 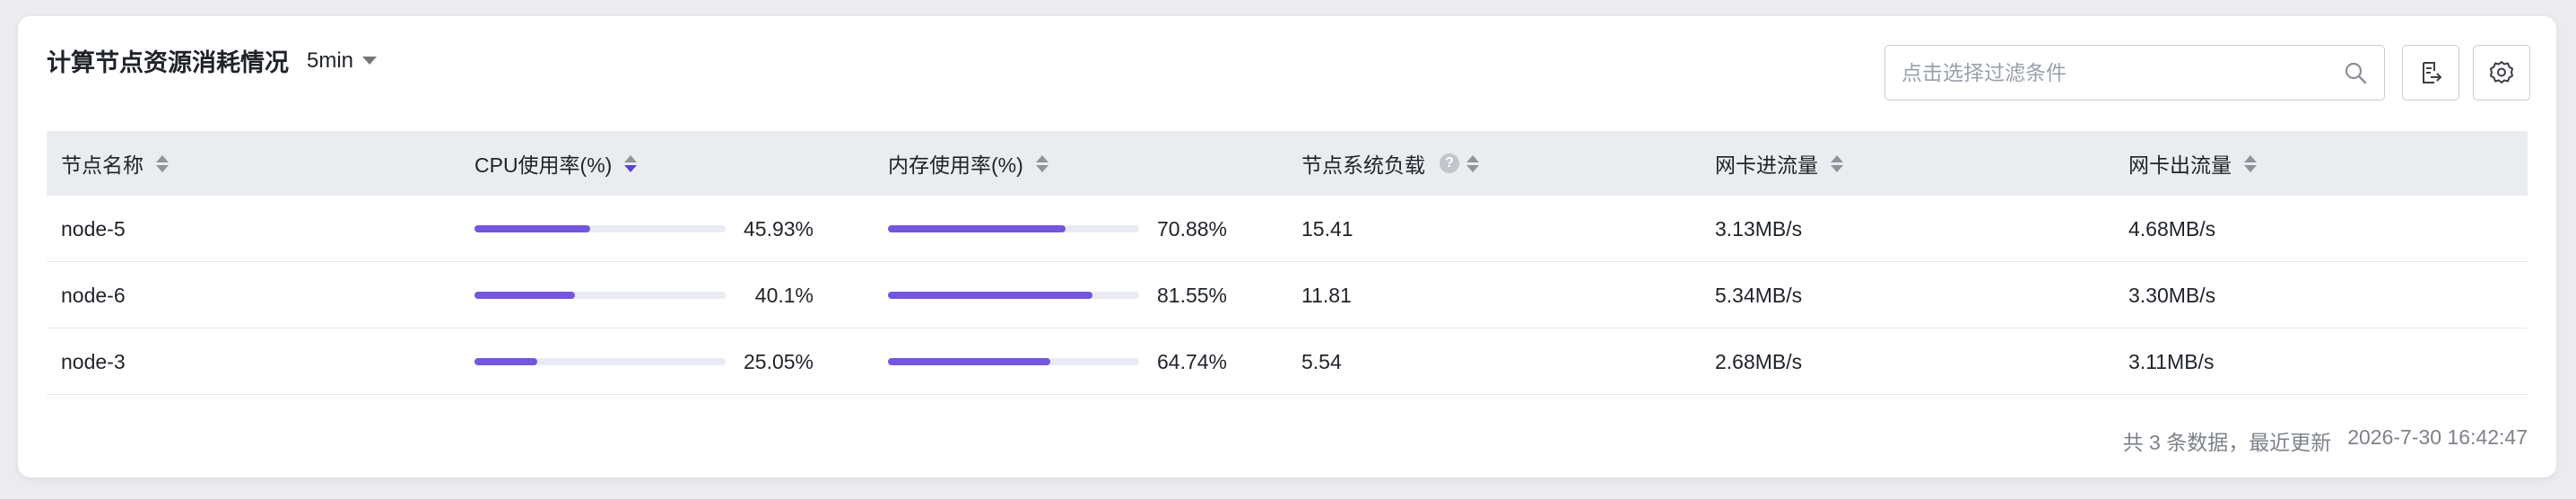 I want to click on column-header-name: 节点名称, so click(x=115, y=163).